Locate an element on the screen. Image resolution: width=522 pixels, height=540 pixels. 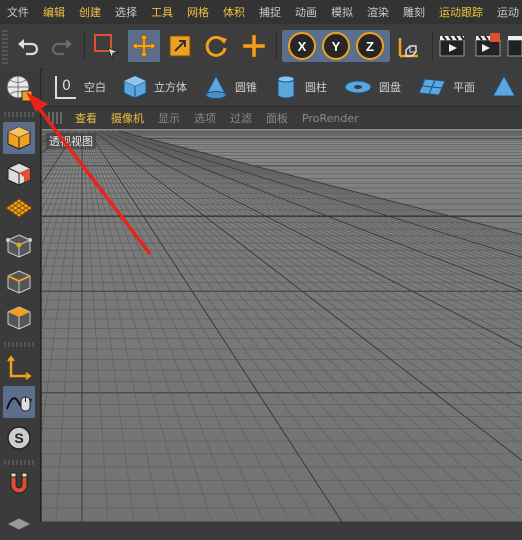
undo-button is located at coordinates (28, 46).